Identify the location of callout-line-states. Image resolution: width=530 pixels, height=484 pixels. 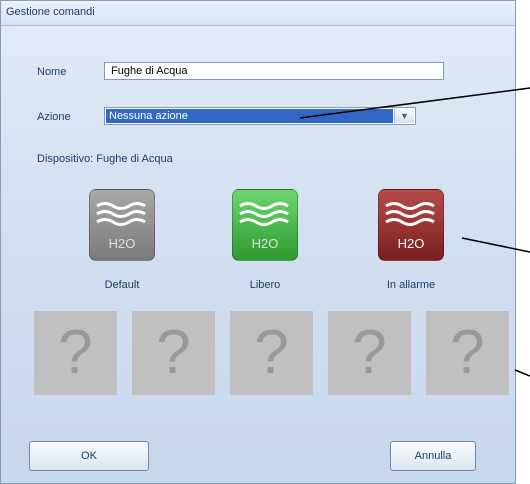
(495, 245).